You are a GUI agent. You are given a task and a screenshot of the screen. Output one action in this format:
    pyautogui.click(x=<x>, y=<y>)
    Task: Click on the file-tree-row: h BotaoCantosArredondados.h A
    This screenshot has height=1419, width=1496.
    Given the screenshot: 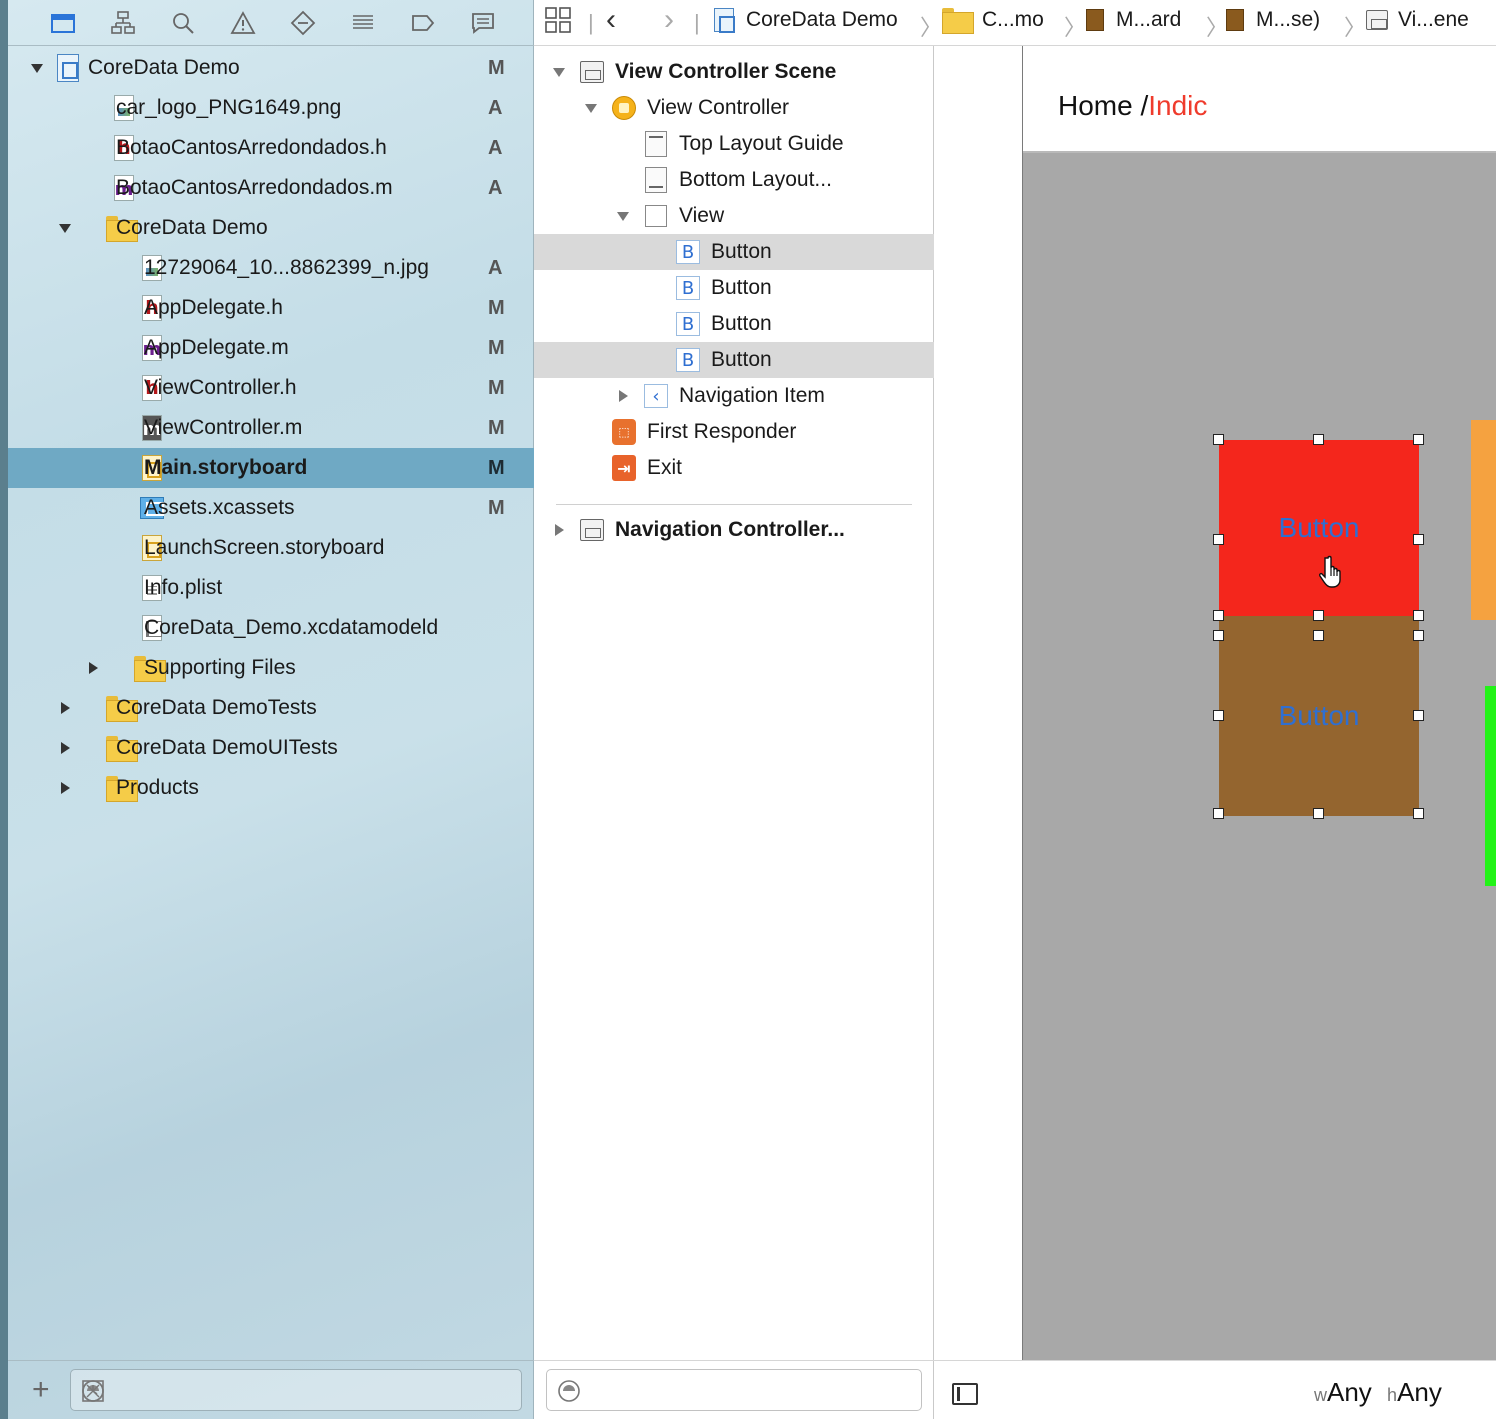 What is the action you would take?
    pyautogui.click(x=271, y=148)
    